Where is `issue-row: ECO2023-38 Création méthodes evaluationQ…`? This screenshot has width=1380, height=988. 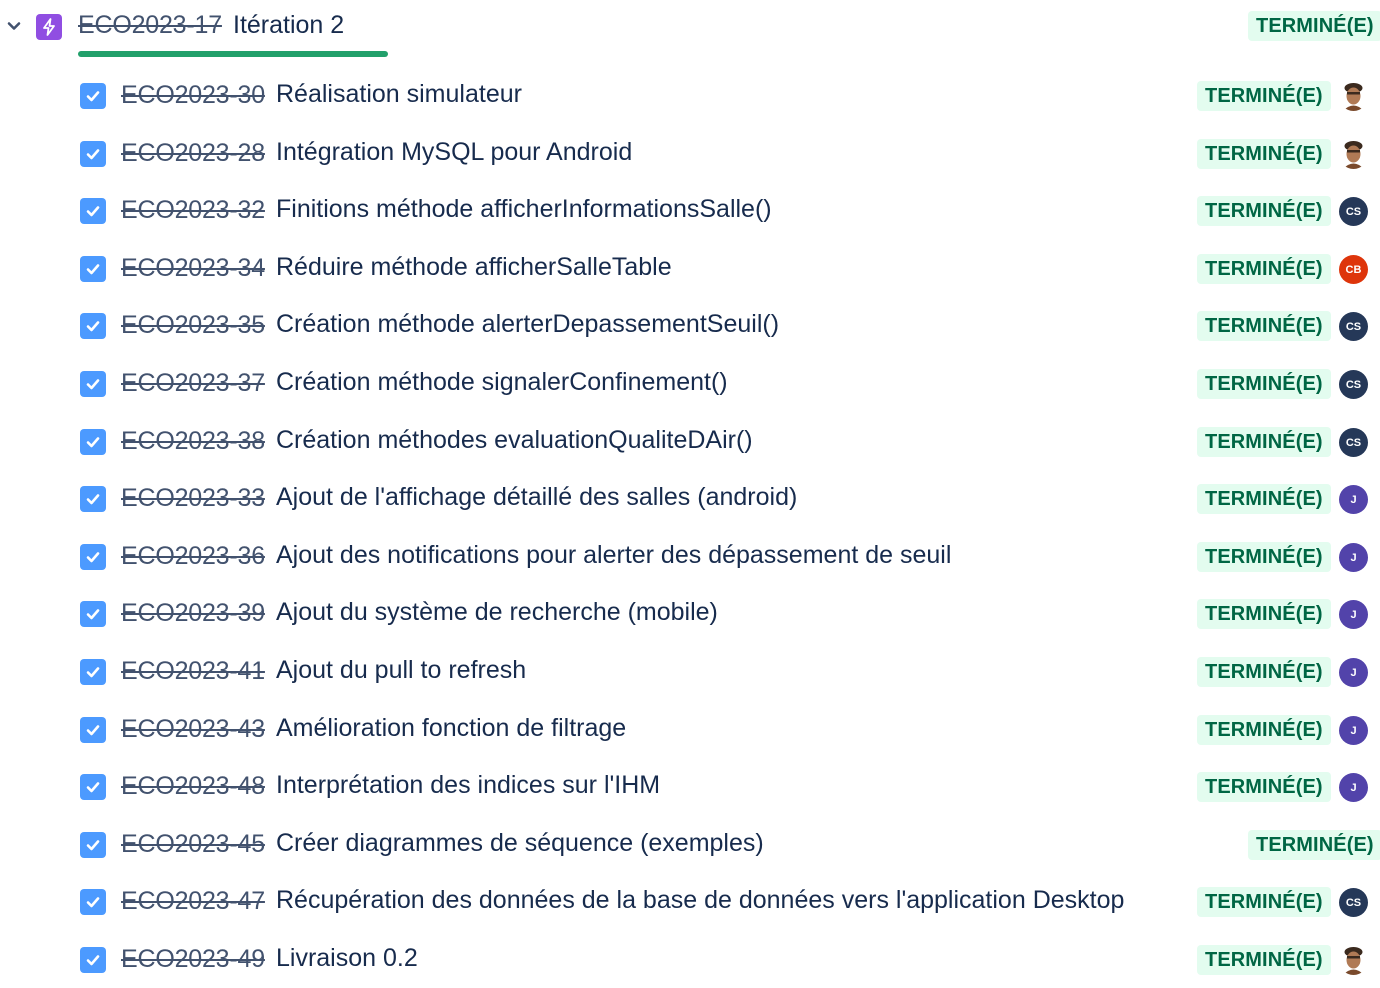 issue-row: ECO2023-38 Création méthodes evaluationQ… is located at coordinates (690, 441).